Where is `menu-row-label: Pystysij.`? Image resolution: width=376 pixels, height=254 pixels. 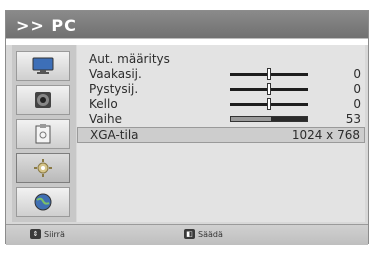
menu-row-label: Pystysij. is located at coordinates (114, 89).